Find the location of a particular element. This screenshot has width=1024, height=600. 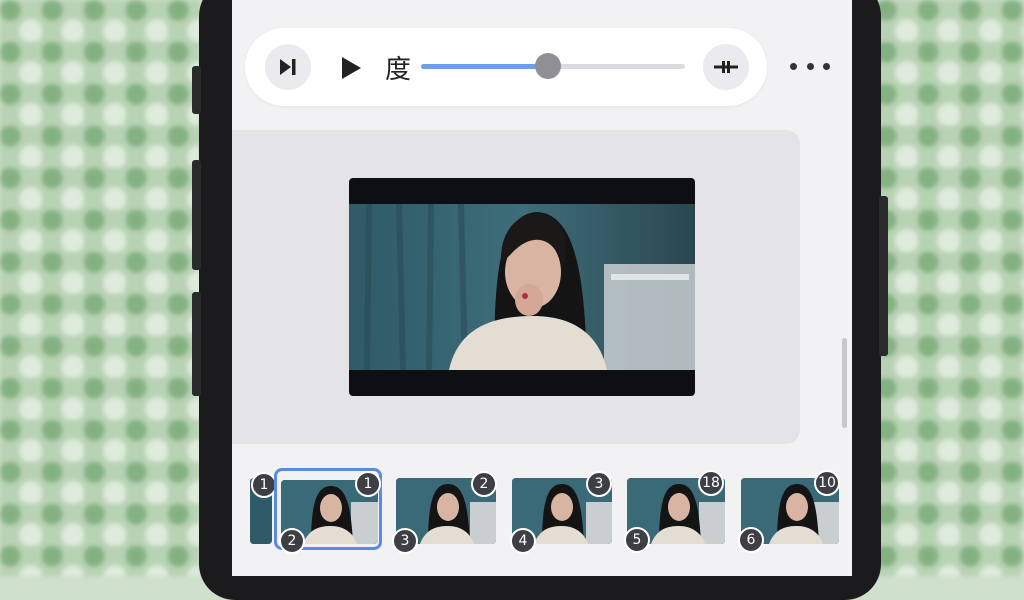

more-icon is located at coordinates (793, 66).